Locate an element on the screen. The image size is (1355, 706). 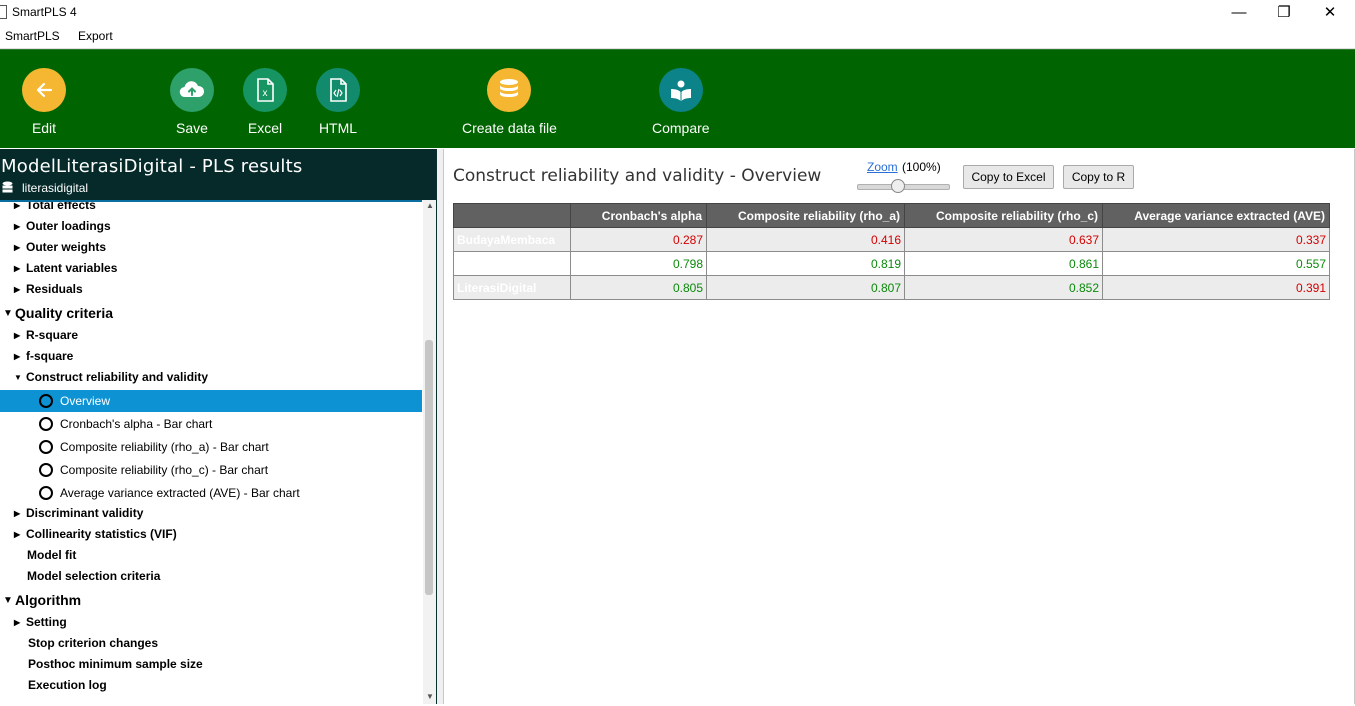
scroll-down-icon: ▼ is located at coordinates (430, 696).